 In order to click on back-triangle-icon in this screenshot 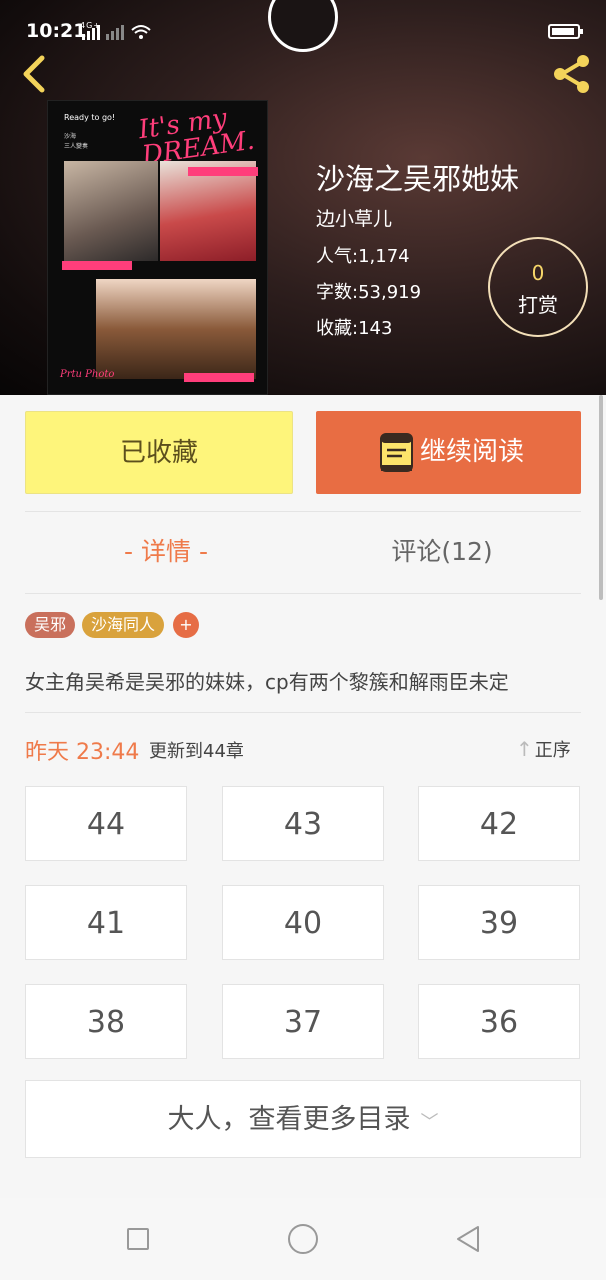, I will do `click(468, 1239)`.